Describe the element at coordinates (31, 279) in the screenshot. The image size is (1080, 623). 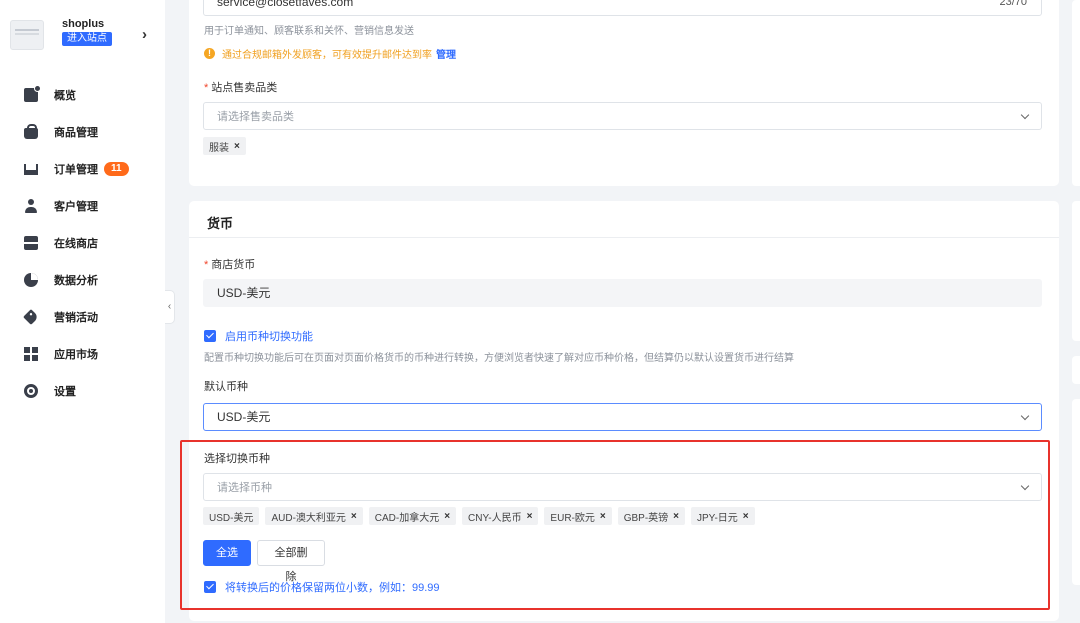
I see `pie-chart-icon` at that location.